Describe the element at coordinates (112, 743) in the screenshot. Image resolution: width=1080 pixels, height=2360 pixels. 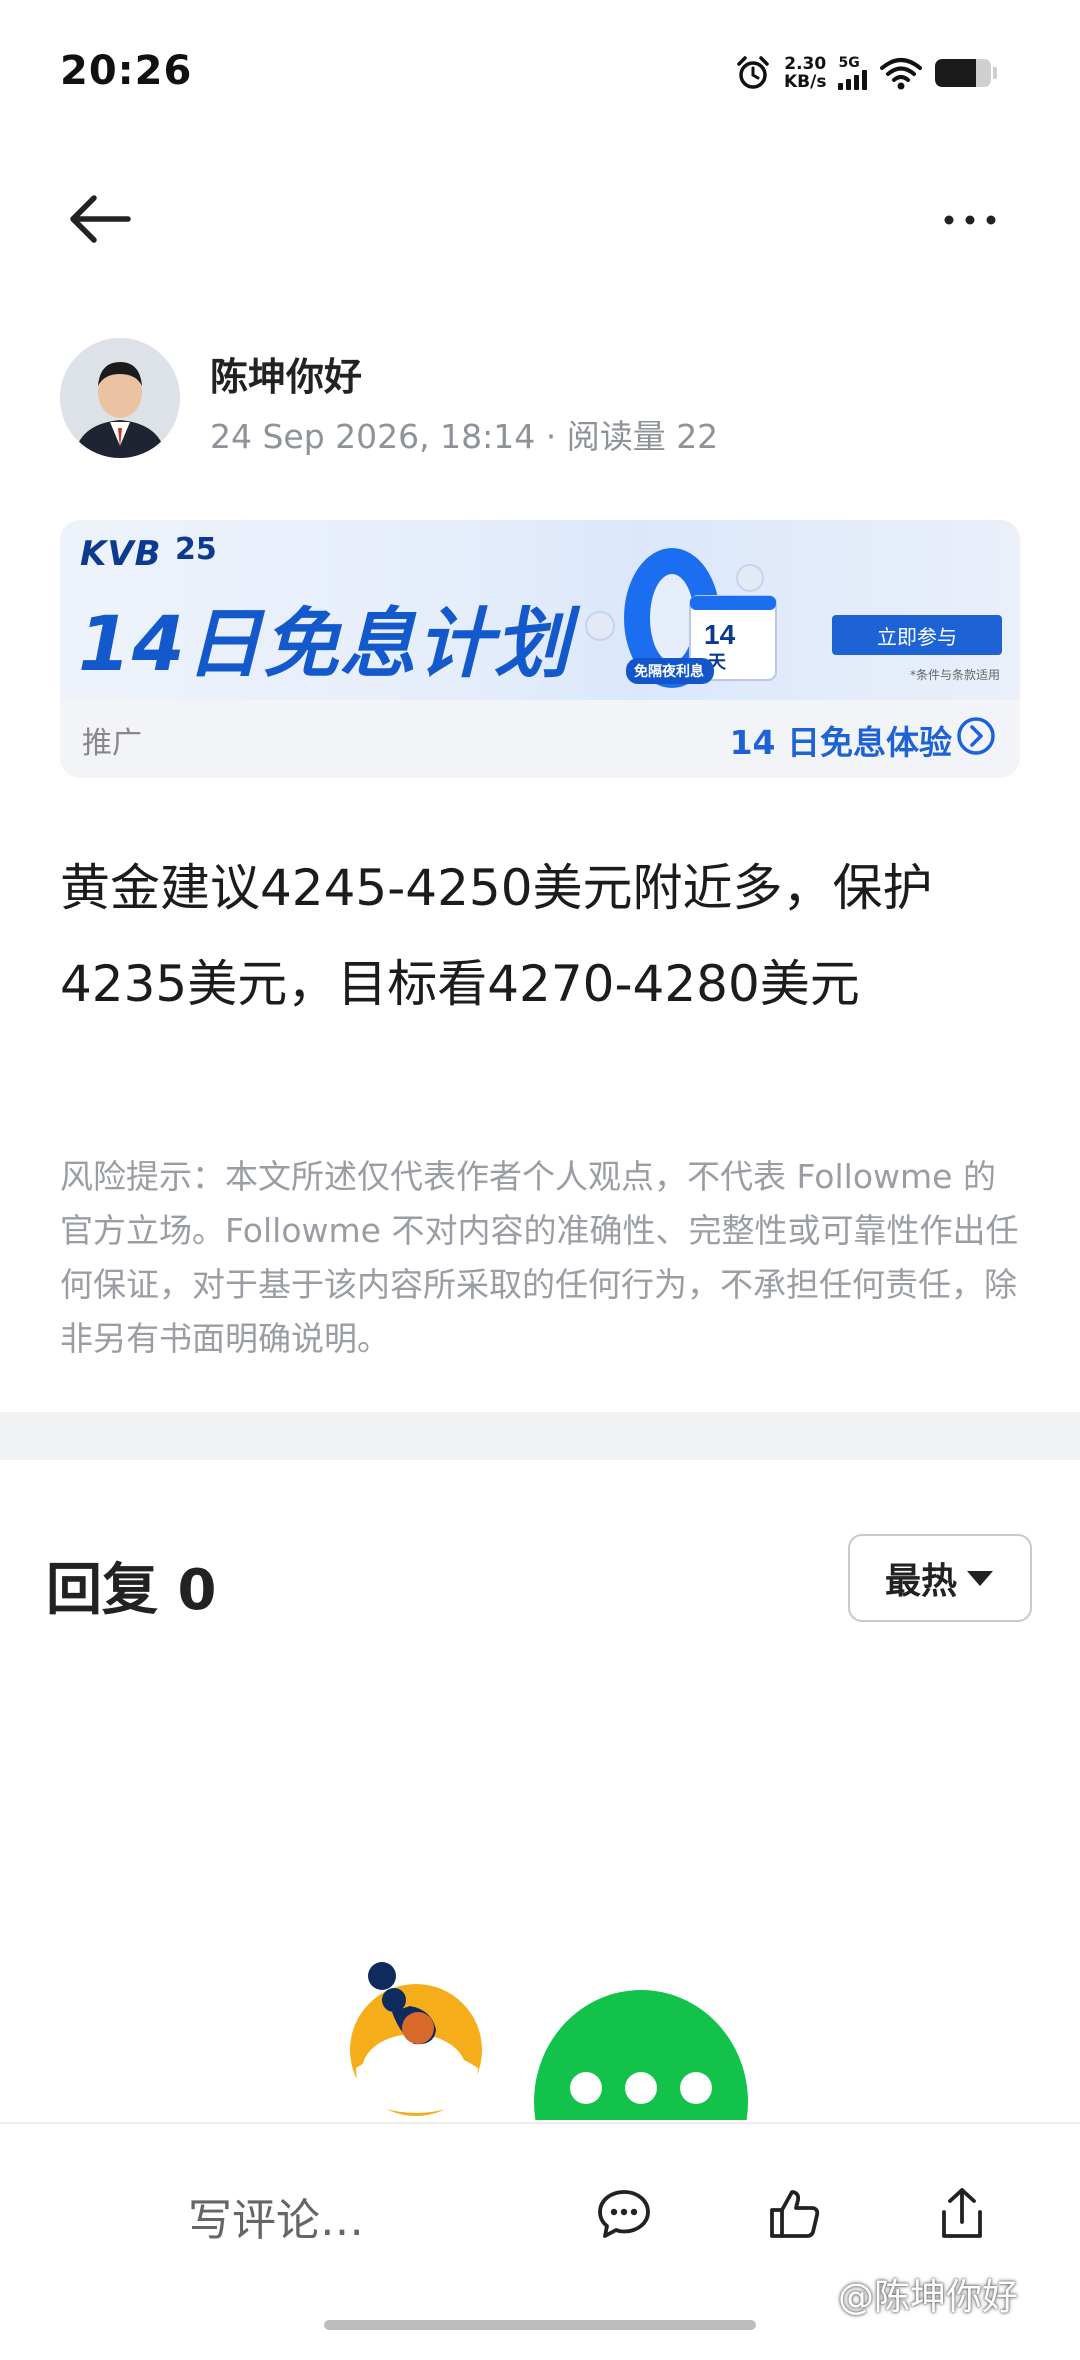
I see `promo-label: 推广` at that location.